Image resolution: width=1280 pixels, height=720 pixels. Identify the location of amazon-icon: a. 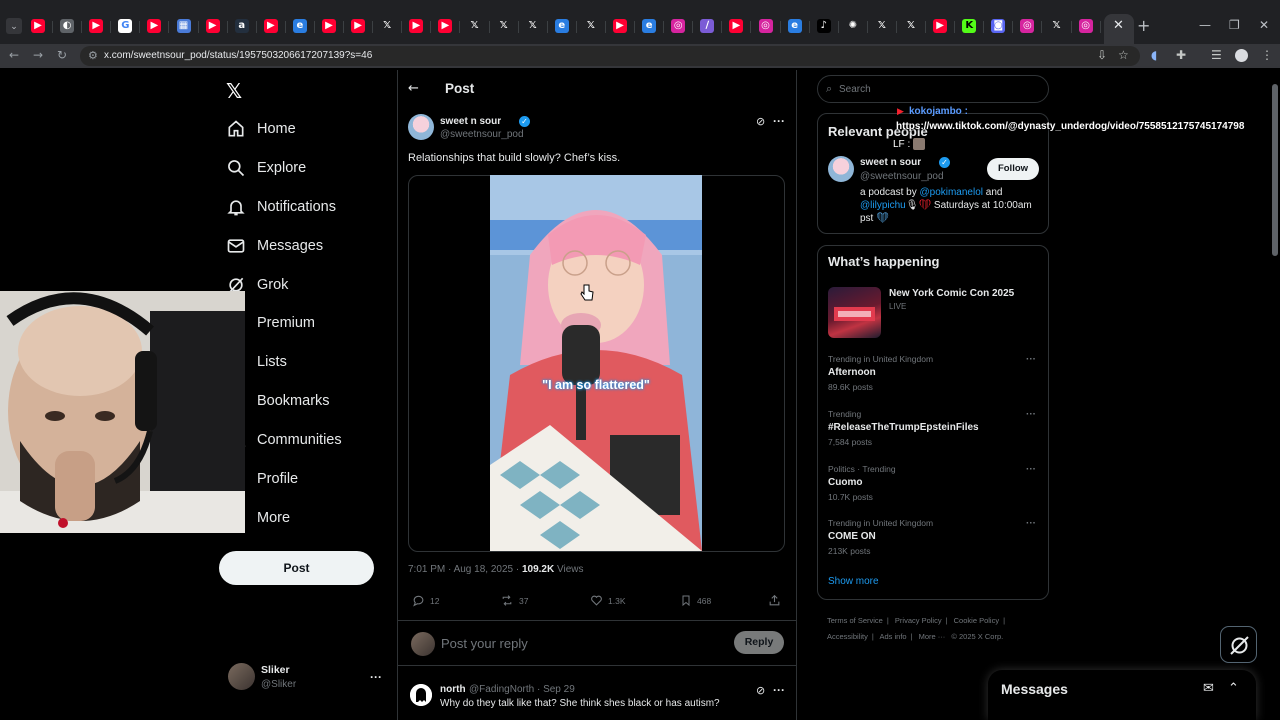
(241, 26).